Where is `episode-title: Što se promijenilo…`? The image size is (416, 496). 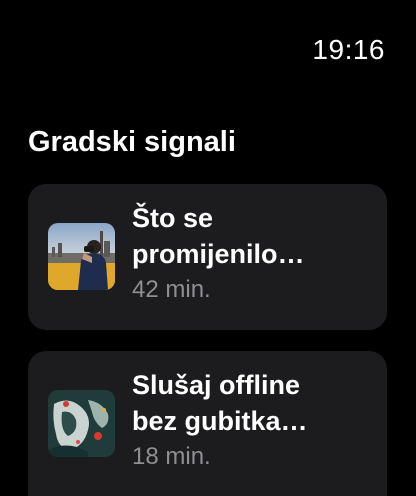 episode-title: Što se promijenilo… is located at coordinates (218, 236).